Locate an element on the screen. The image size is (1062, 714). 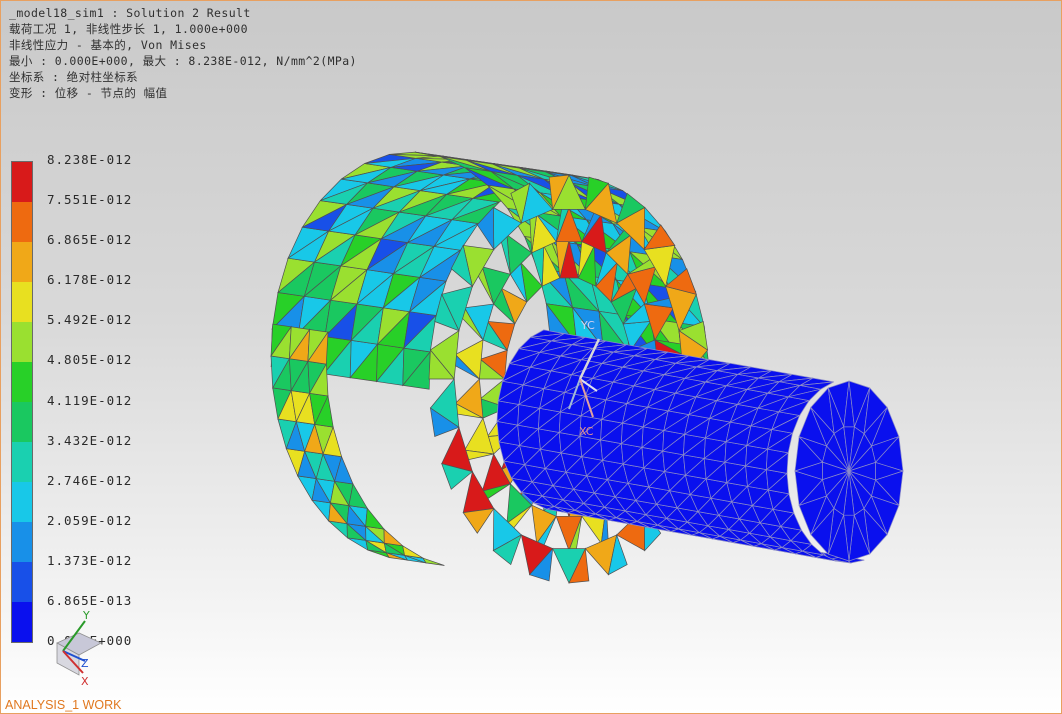
csys-x-label: XC is located at coordinates (586, 431).